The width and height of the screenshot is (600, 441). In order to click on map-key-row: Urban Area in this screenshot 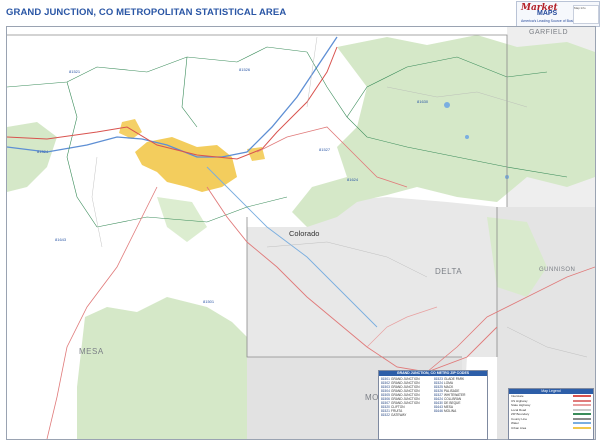, I will do `click(551, 428)`.